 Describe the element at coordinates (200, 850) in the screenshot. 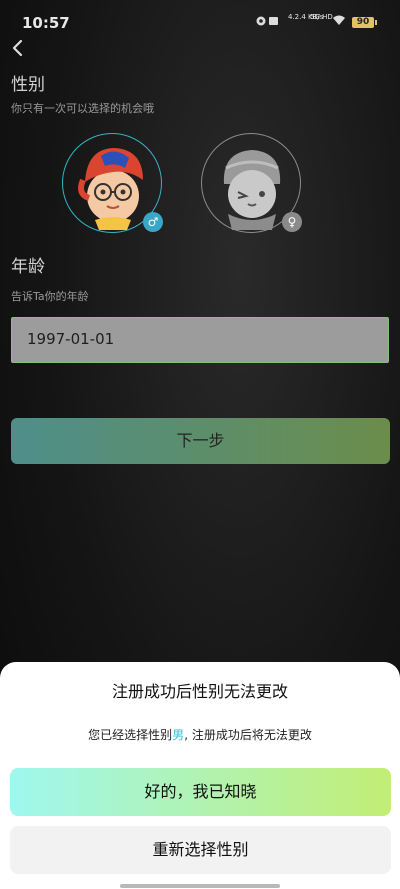

I see `reselect-gender-button: 重新选择性别` at that location.